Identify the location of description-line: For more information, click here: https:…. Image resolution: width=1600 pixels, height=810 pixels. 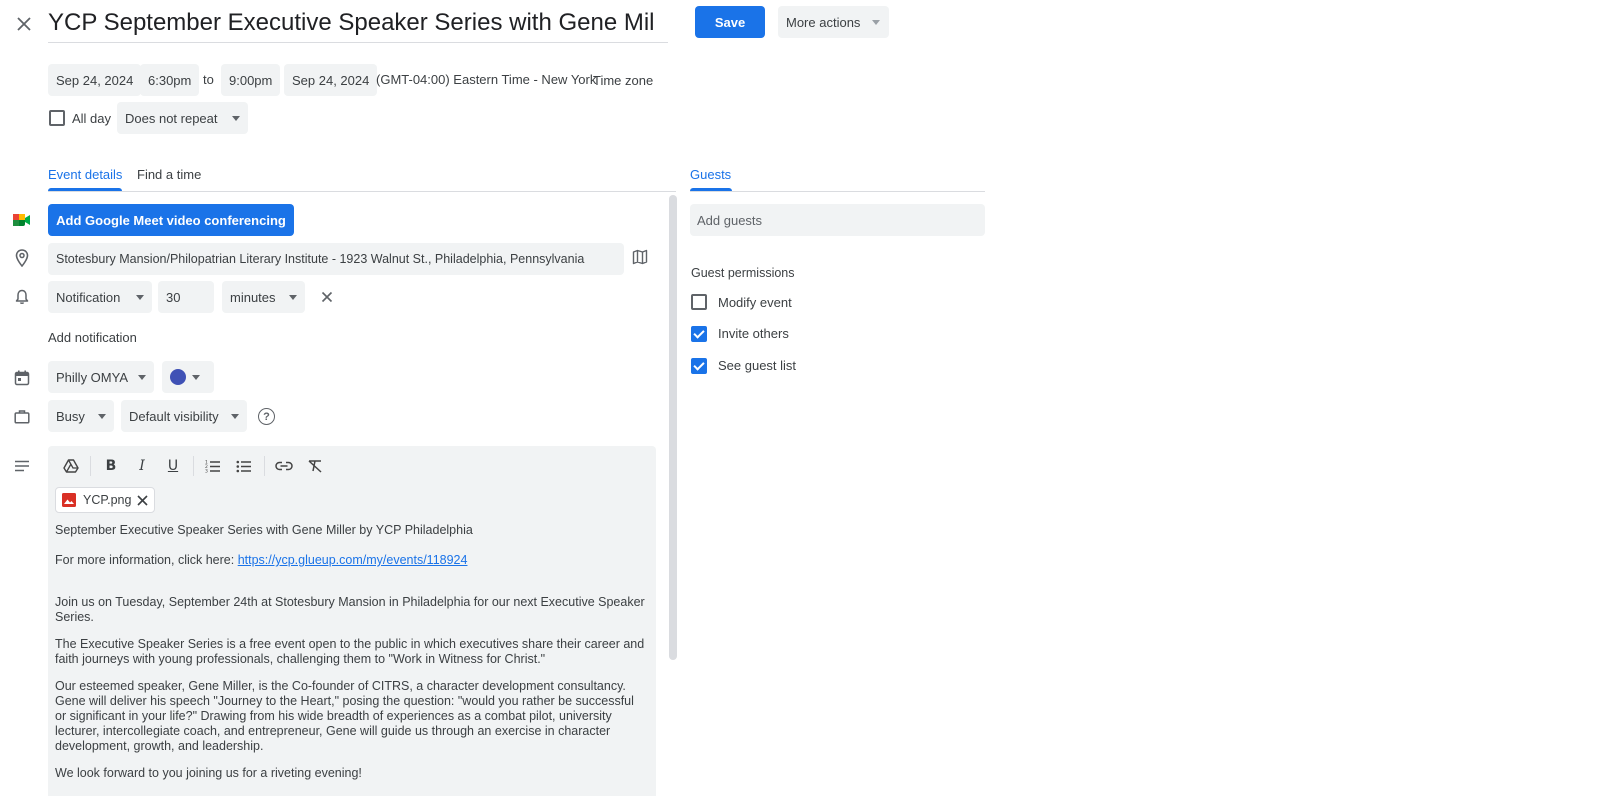
(350, 560).